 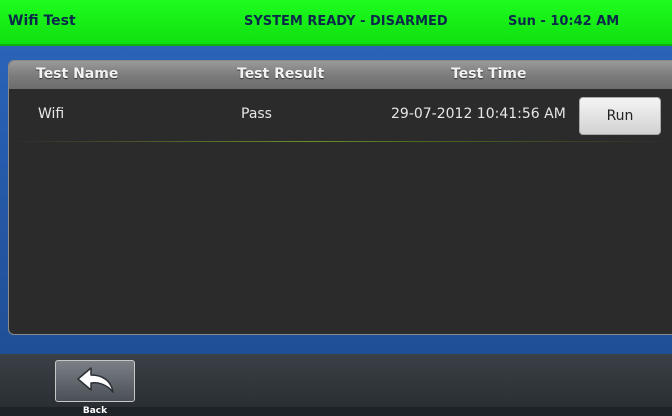 What do you see at coordinates (489, 74) in the screenshot?
I see `column-header-test-time: Test Time` at bounding box center [489, 74].